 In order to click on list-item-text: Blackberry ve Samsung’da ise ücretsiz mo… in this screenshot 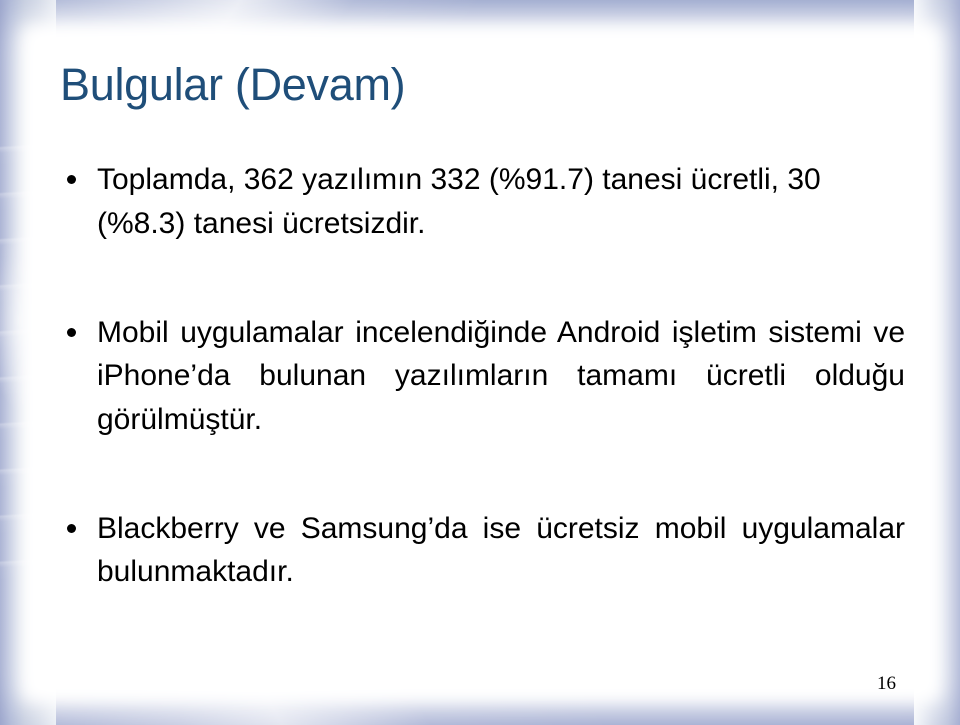, I will do `click(501, 550)`.